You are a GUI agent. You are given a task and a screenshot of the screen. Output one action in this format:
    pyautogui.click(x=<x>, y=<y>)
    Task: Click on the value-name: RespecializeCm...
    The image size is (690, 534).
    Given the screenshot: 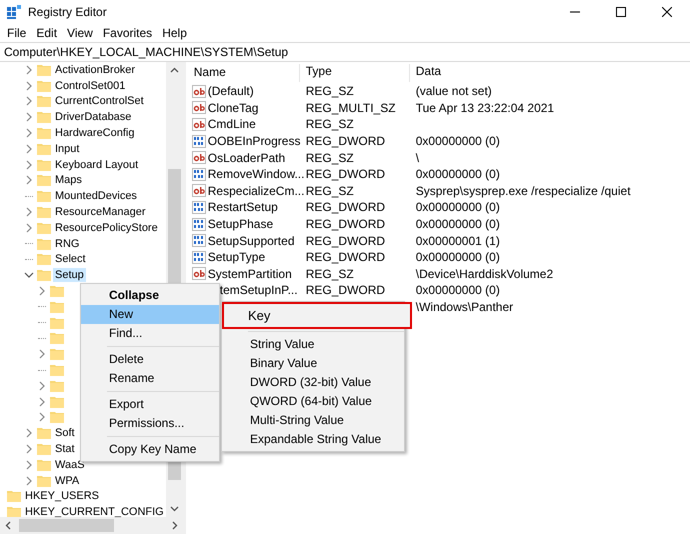 What is the action you would take?
    pyautogui.click(x=256, y=191)
    